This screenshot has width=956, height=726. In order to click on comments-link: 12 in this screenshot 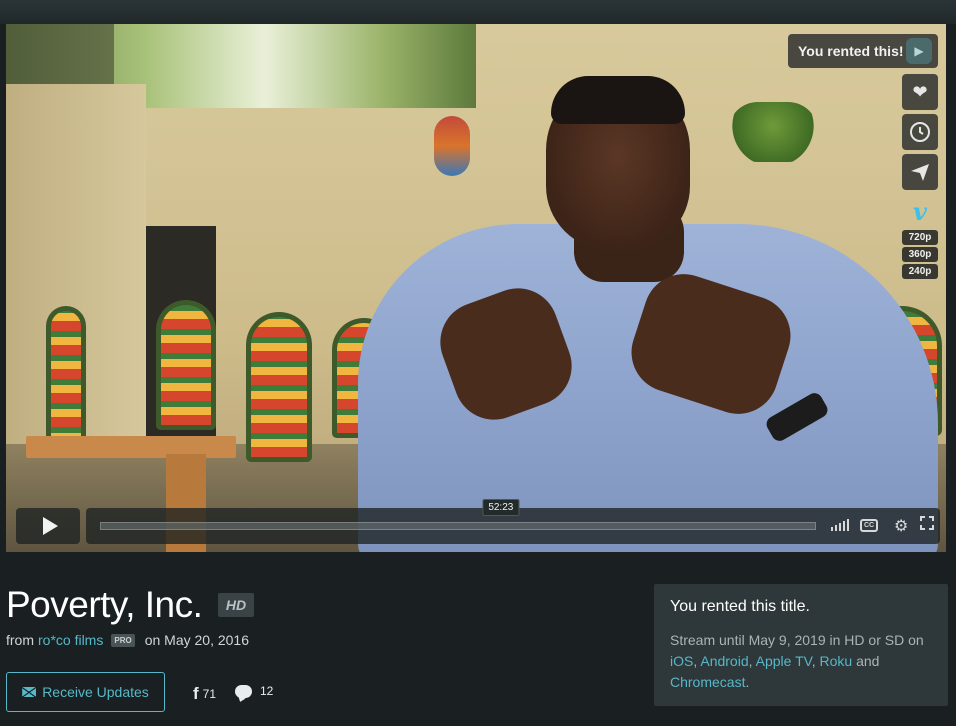, I will do `click(254, 691)`.